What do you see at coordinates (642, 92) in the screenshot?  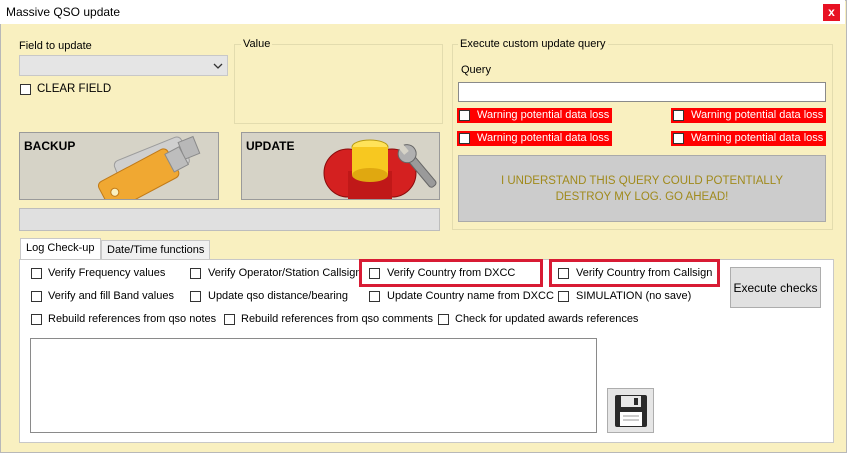 I see `query-input` at bounding box center [642, 92].